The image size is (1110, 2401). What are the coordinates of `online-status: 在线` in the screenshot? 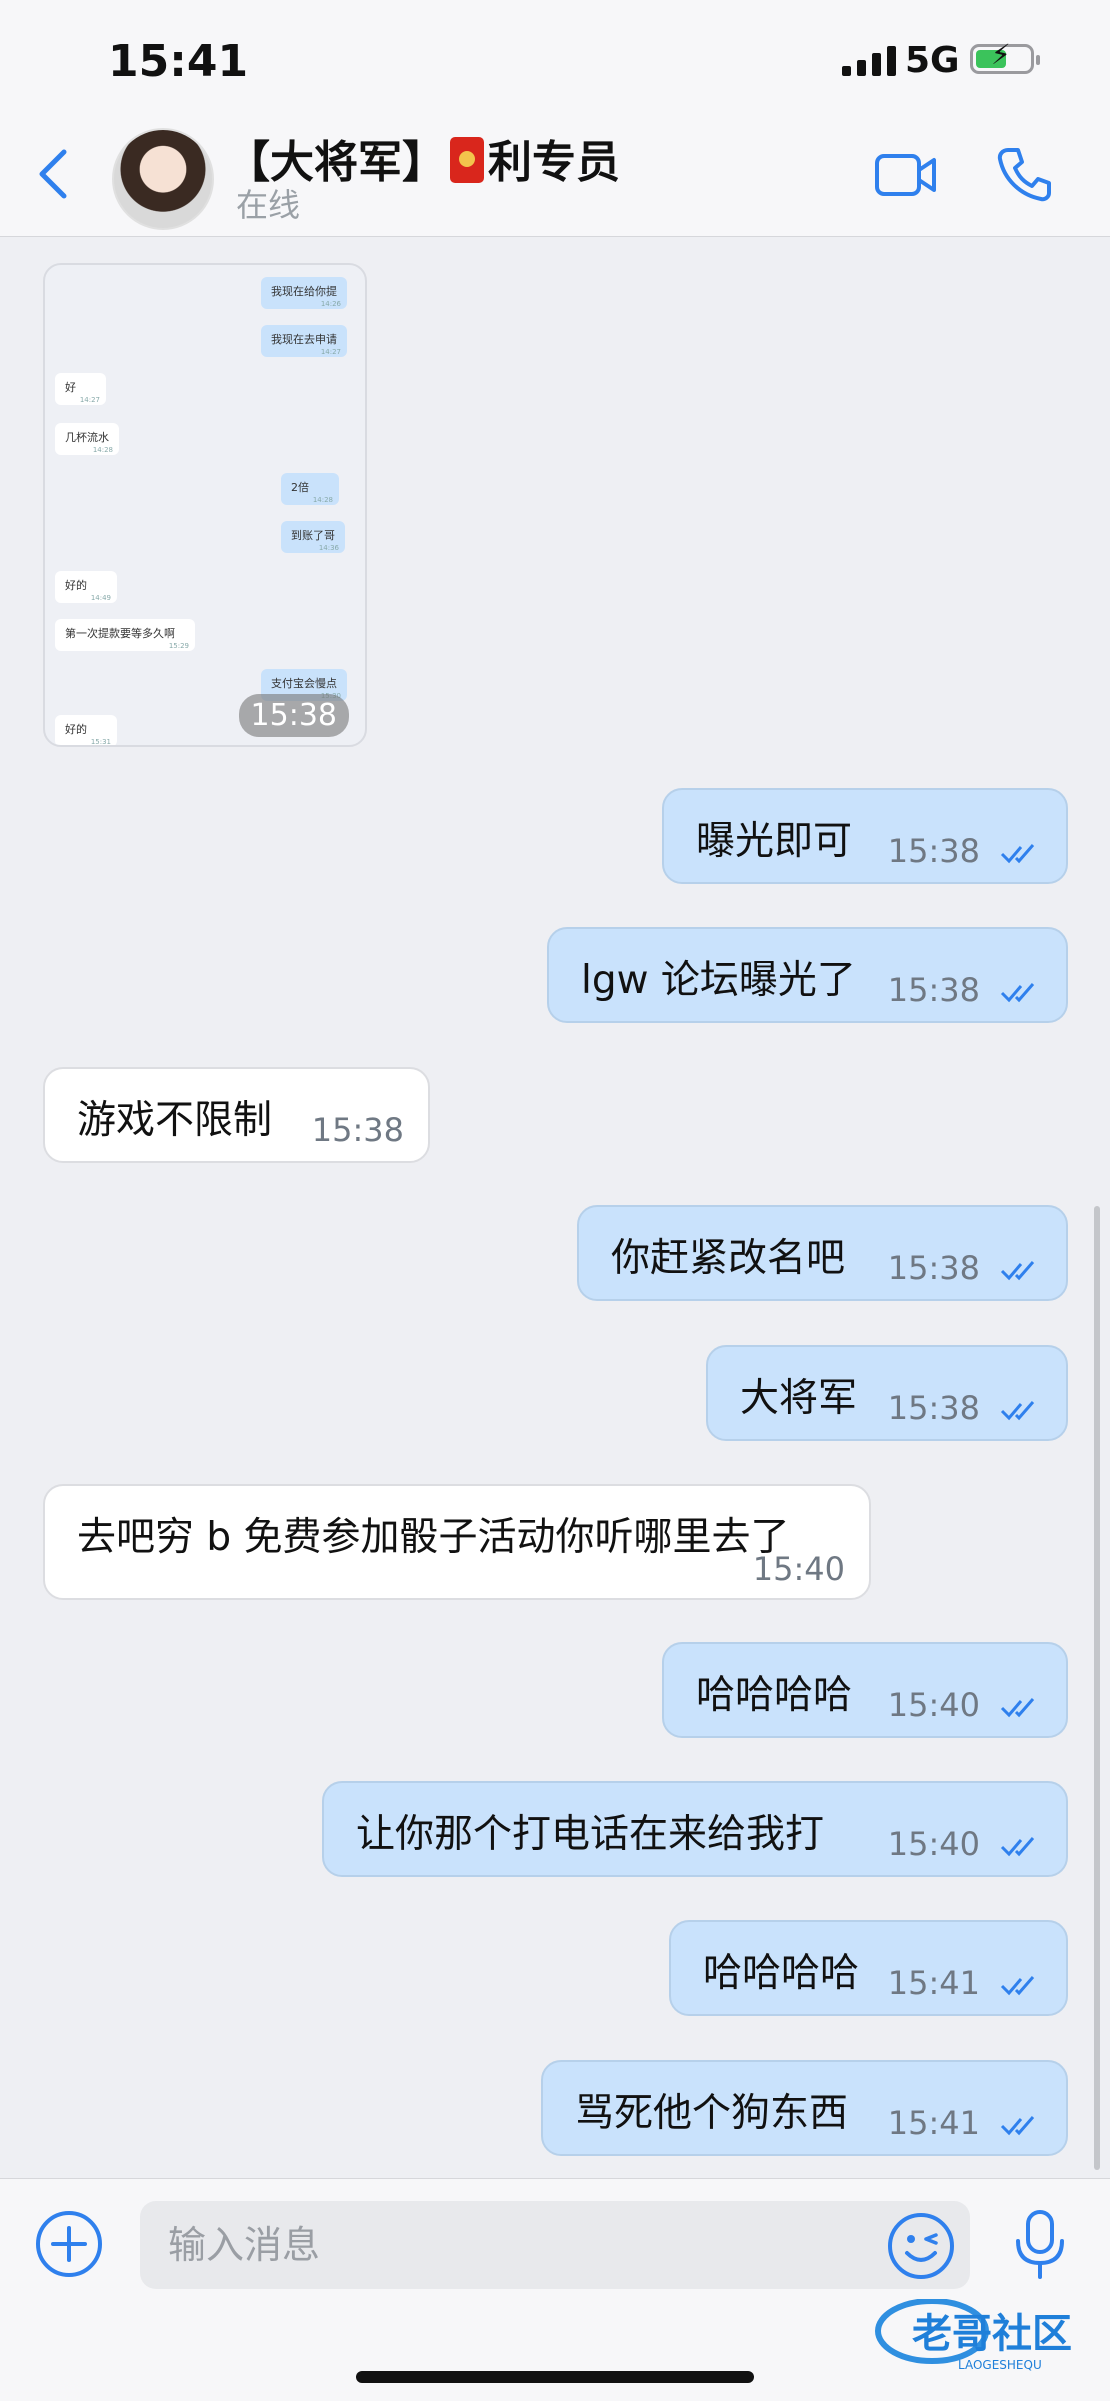 It's located at (268, 205).